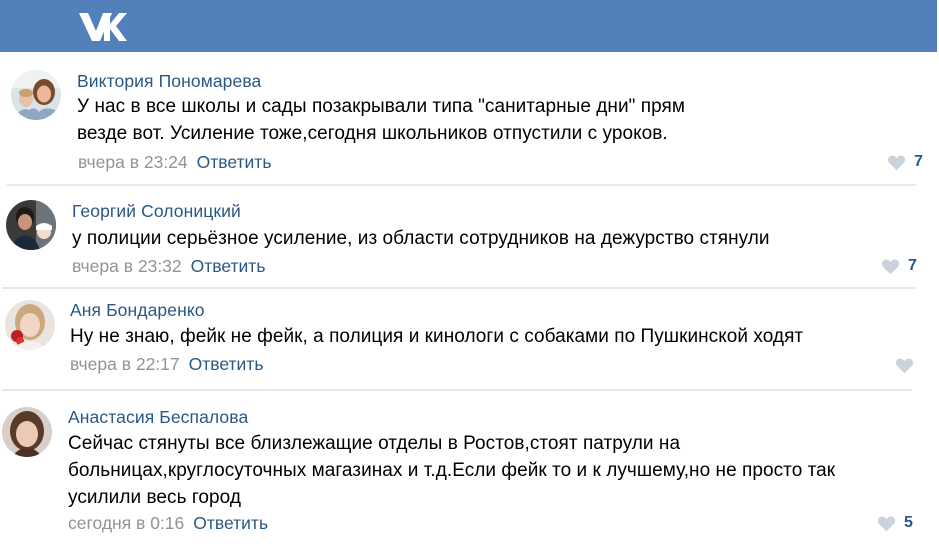 The width and height of the screenshot is (939, 556). What do you see at coordinates (125, 364) in the screenshot?
I see `comment-time: вчера в 22:17` at bounding box center [125, 364].